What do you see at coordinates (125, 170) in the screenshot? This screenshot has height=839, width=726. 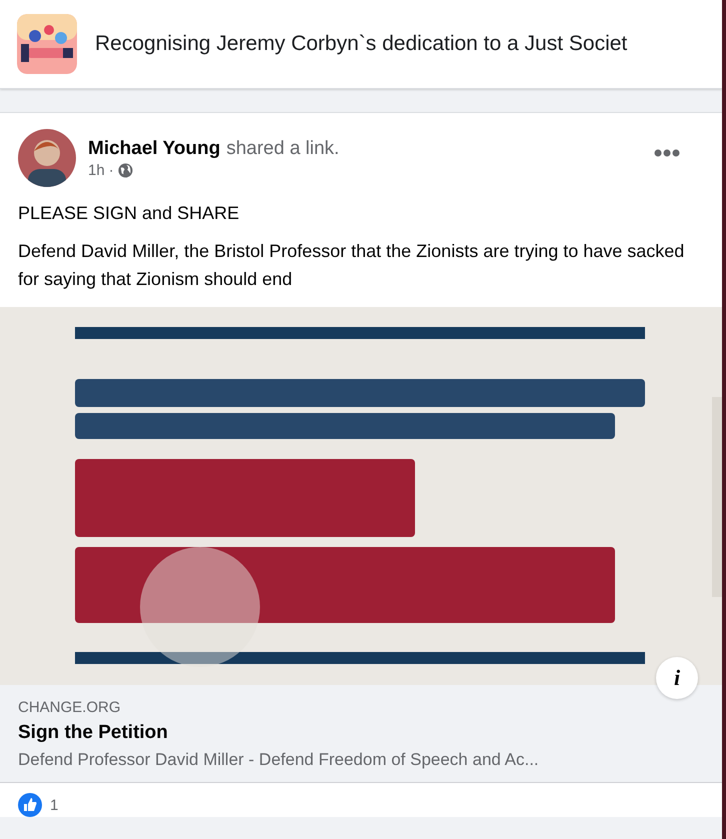 I see `globe-icon` at bounding box center [125, 170].